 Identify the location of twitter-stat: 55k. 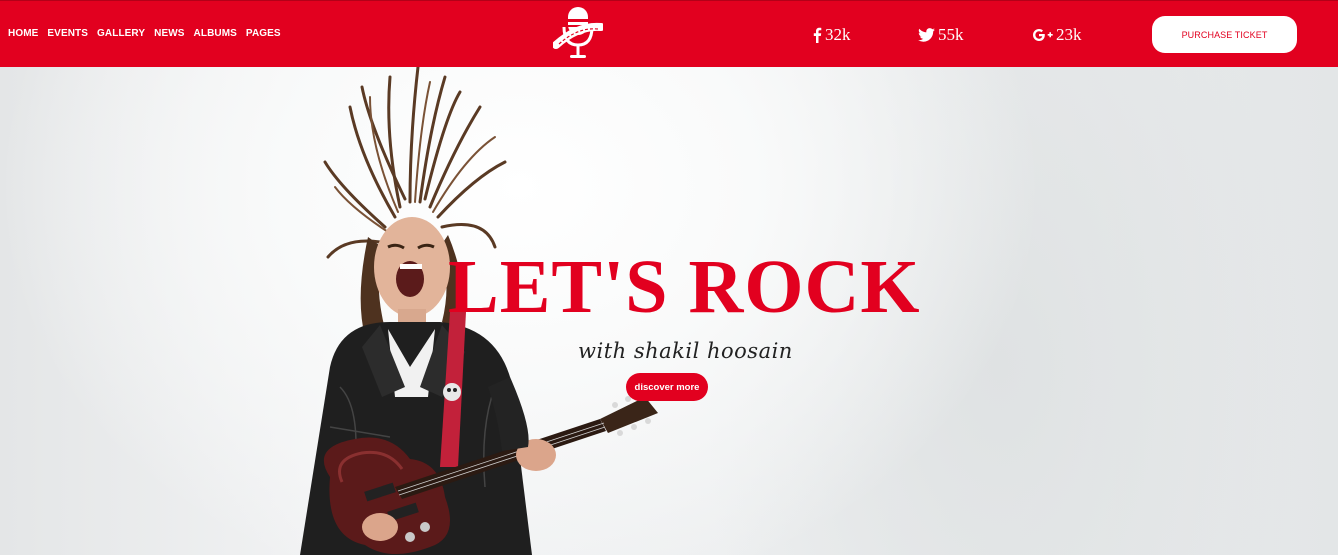
(941, 35).